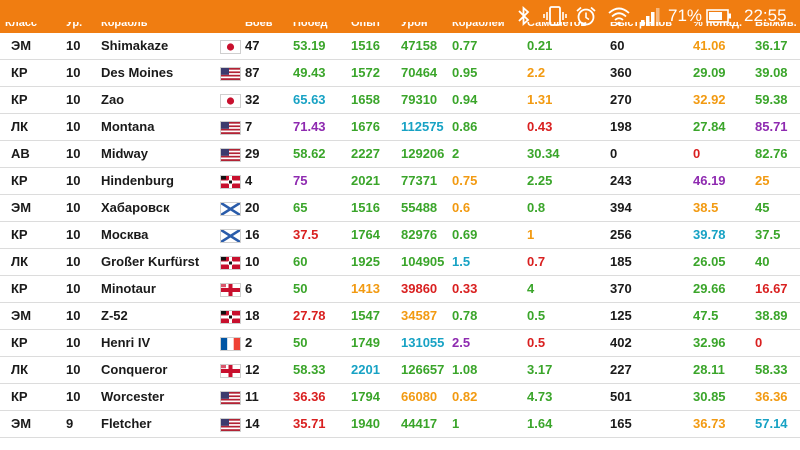  Describe the element at coordinates (771, 288) in the screenshot. I see `cell-surv: 16.67` at that location.